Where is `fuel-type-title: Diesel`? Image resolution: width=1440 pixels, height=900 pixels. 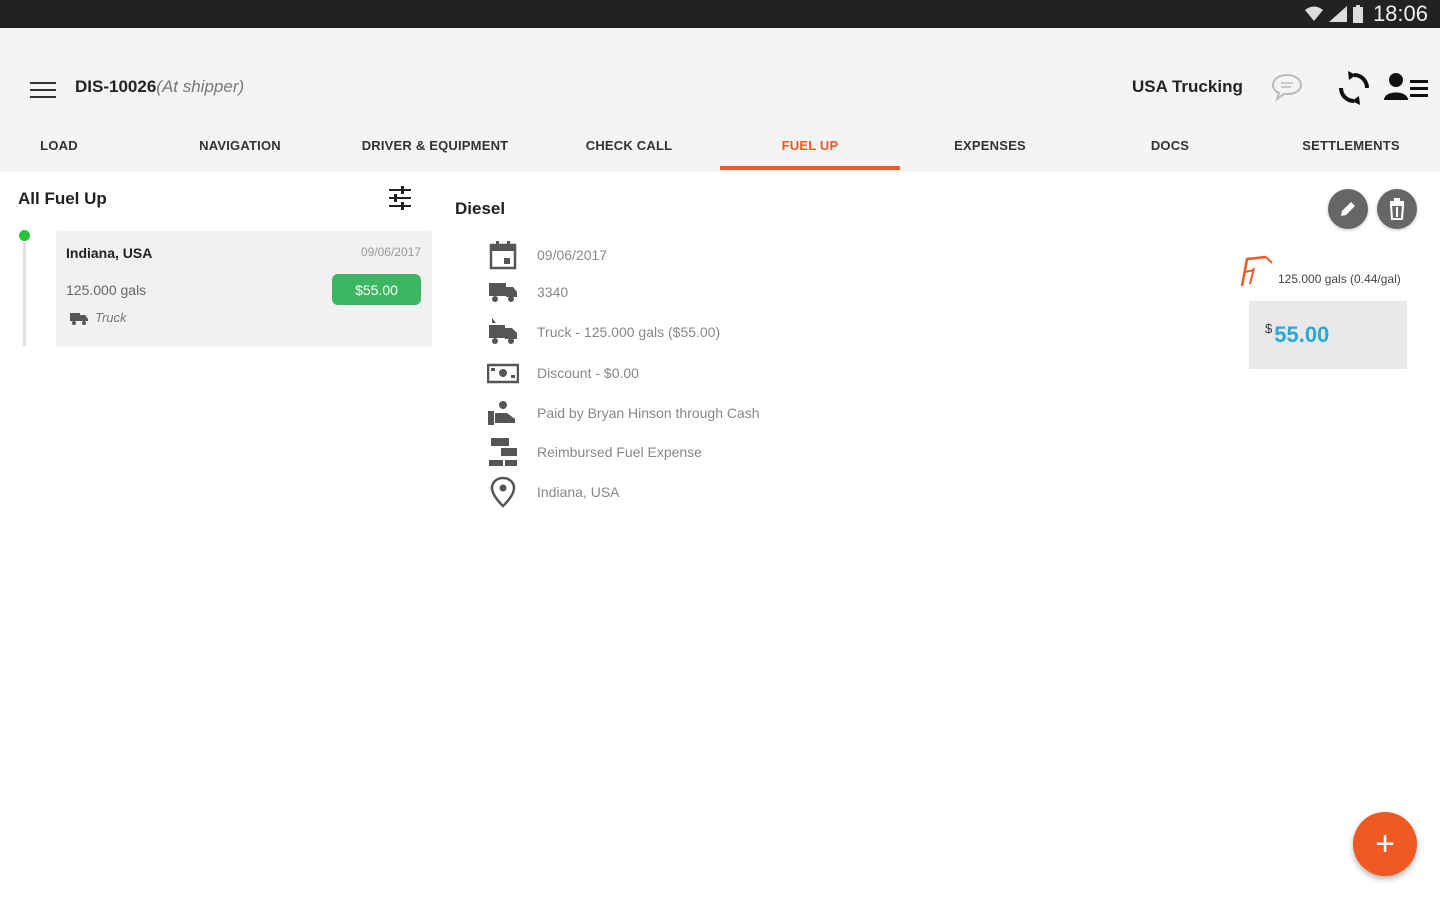
fuel-type-title: Diesel is located at coordinates (480, 208).